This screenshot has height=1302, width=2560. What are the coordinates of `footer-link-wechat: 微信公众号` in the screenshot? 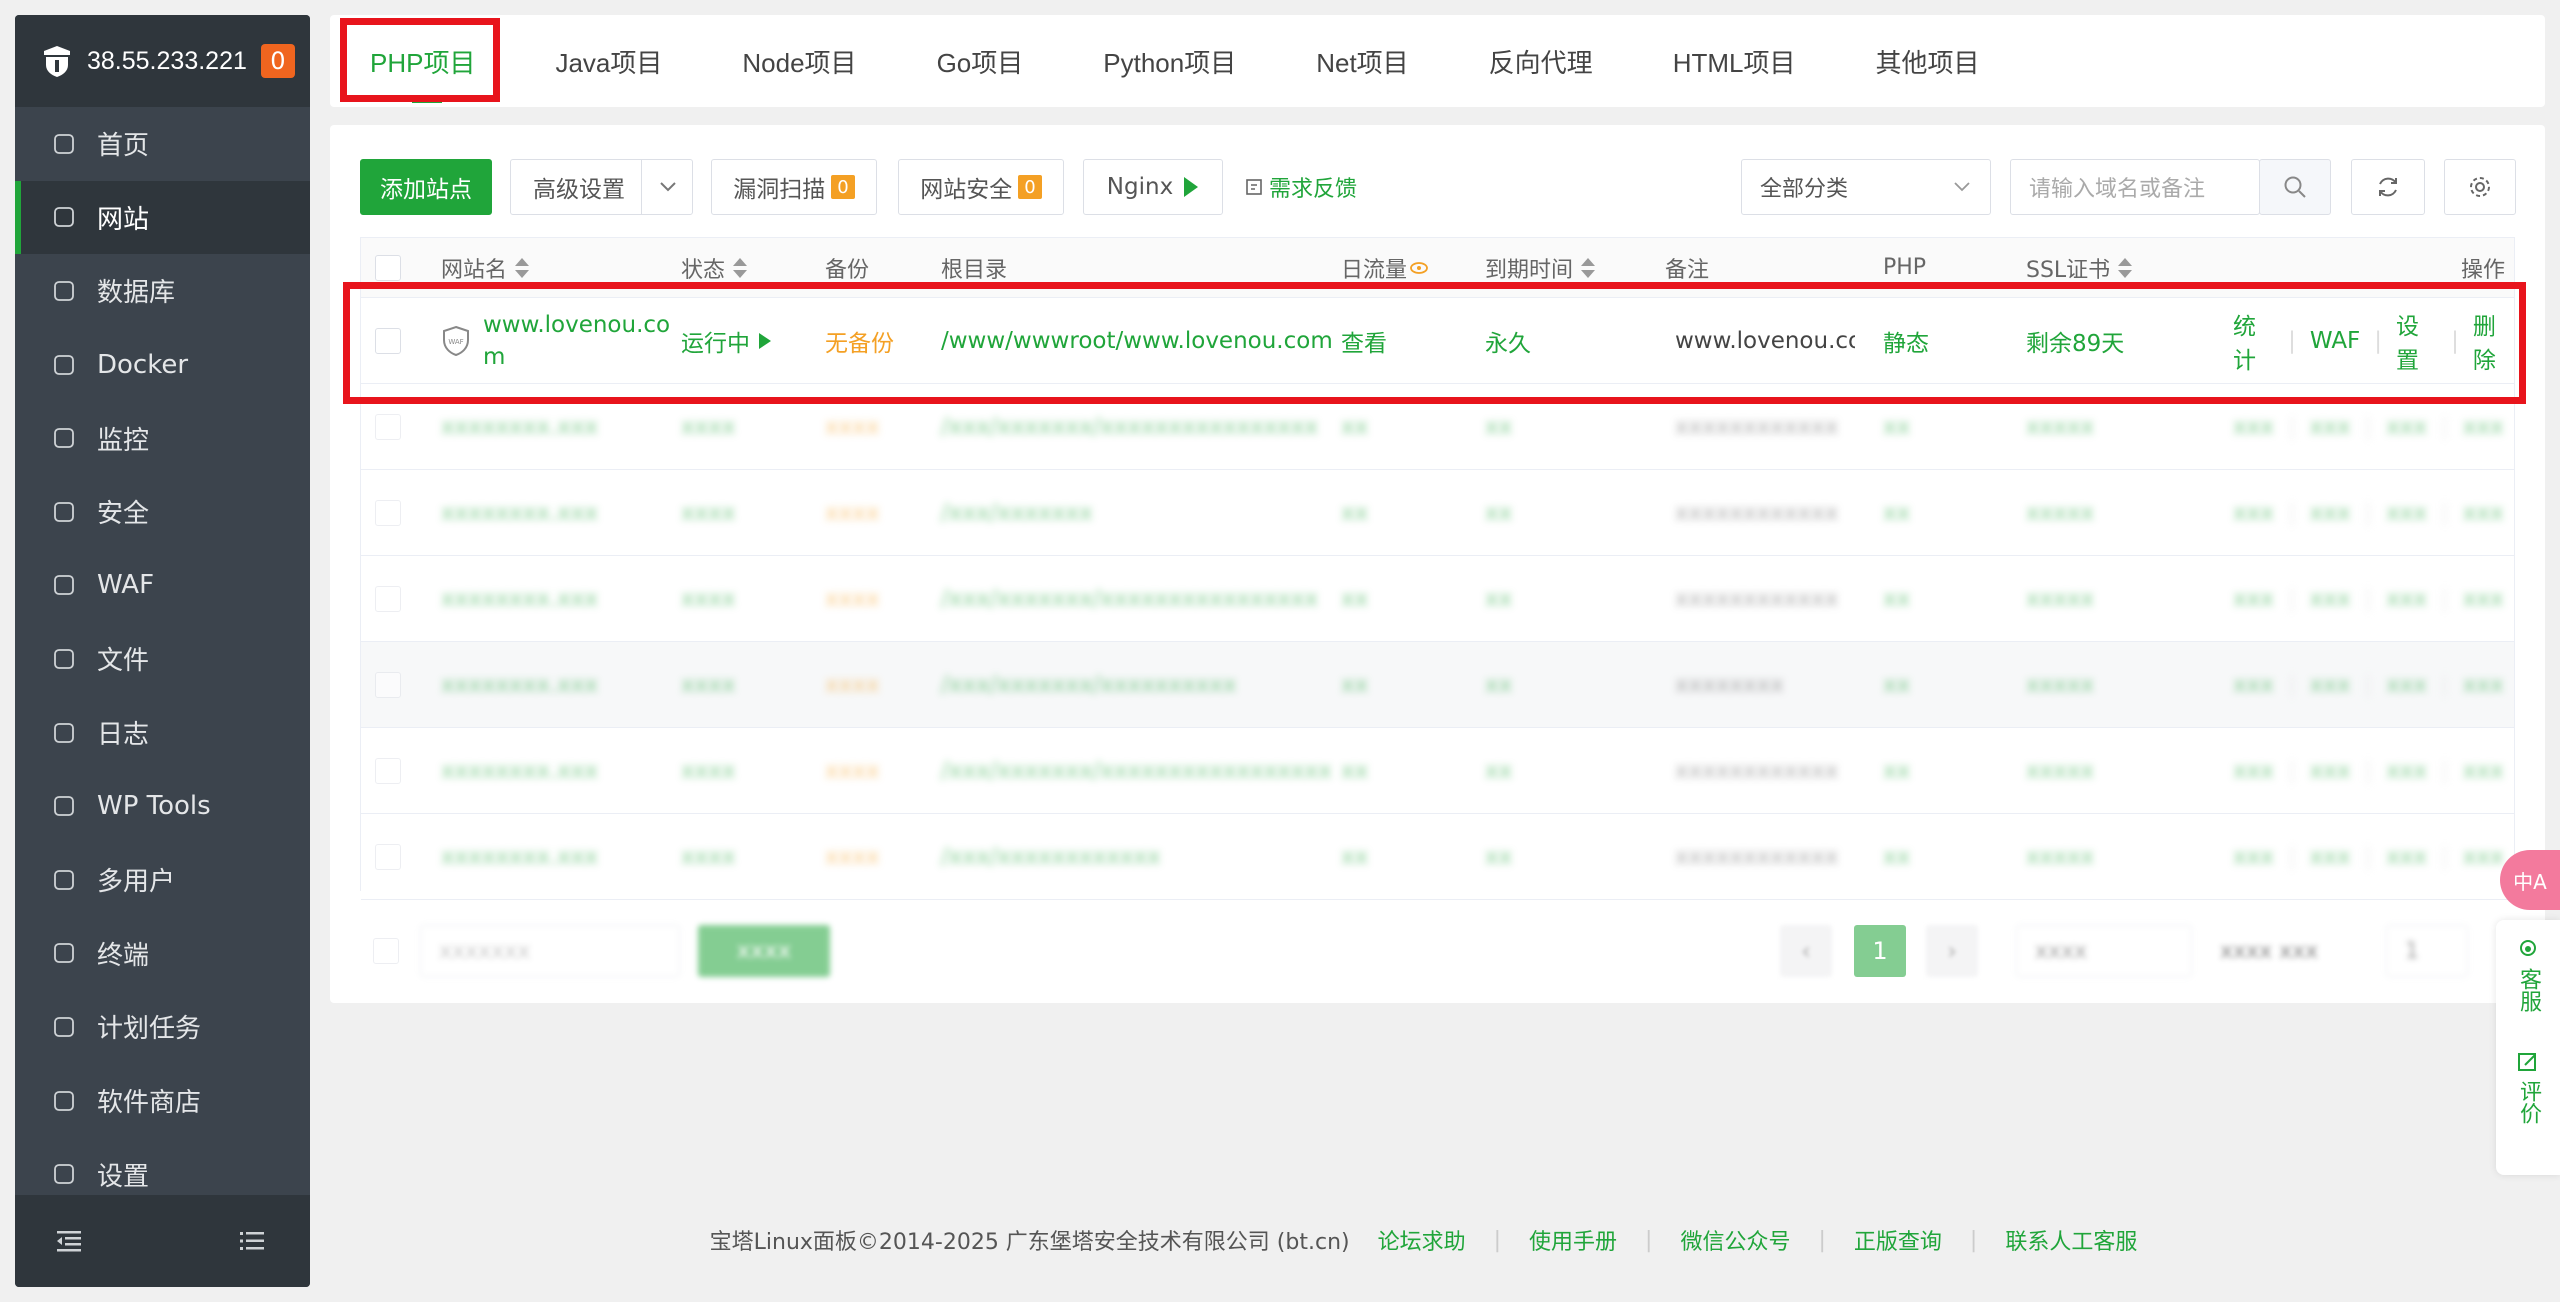 It's located at (1735, 1240).